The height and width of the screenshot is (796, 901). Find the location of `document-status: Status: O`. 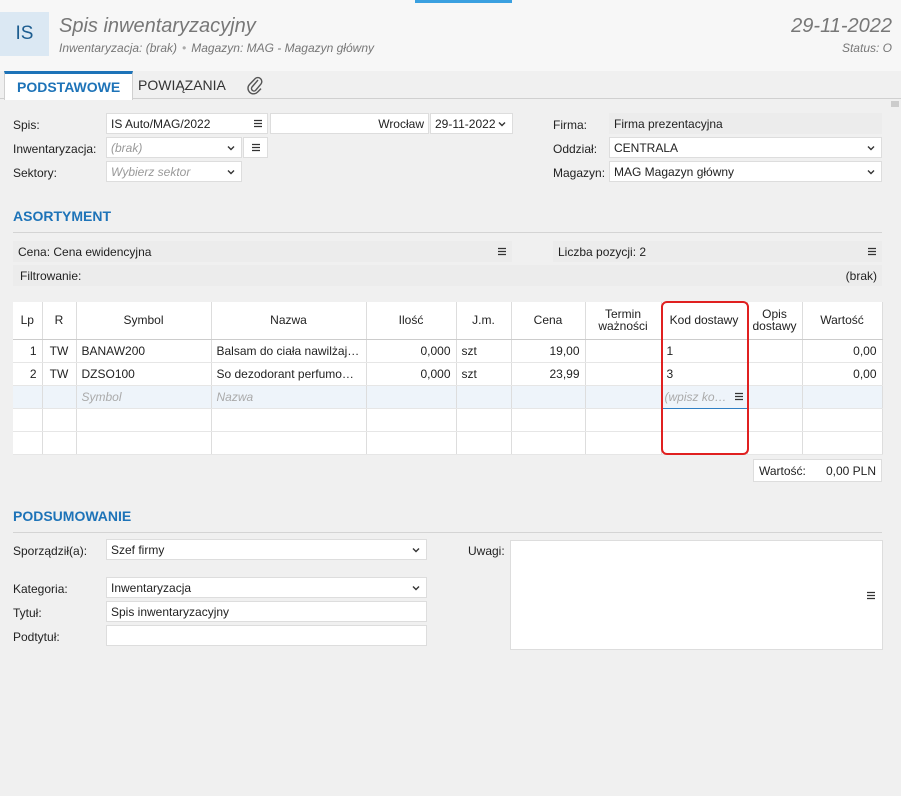

document-status: Status: O is located at coordinates (866, 48).